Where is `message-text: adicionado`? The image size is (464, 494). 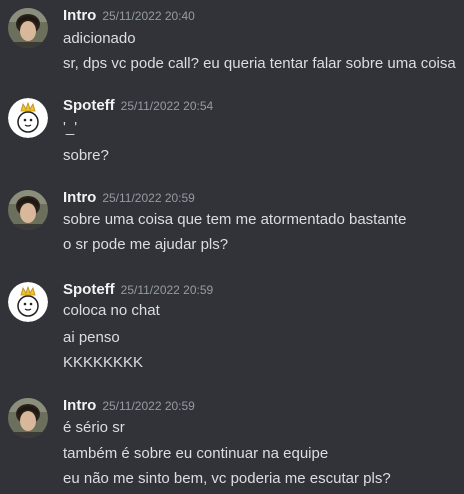 message-text: adicionado is located at coordinates (99, 38).